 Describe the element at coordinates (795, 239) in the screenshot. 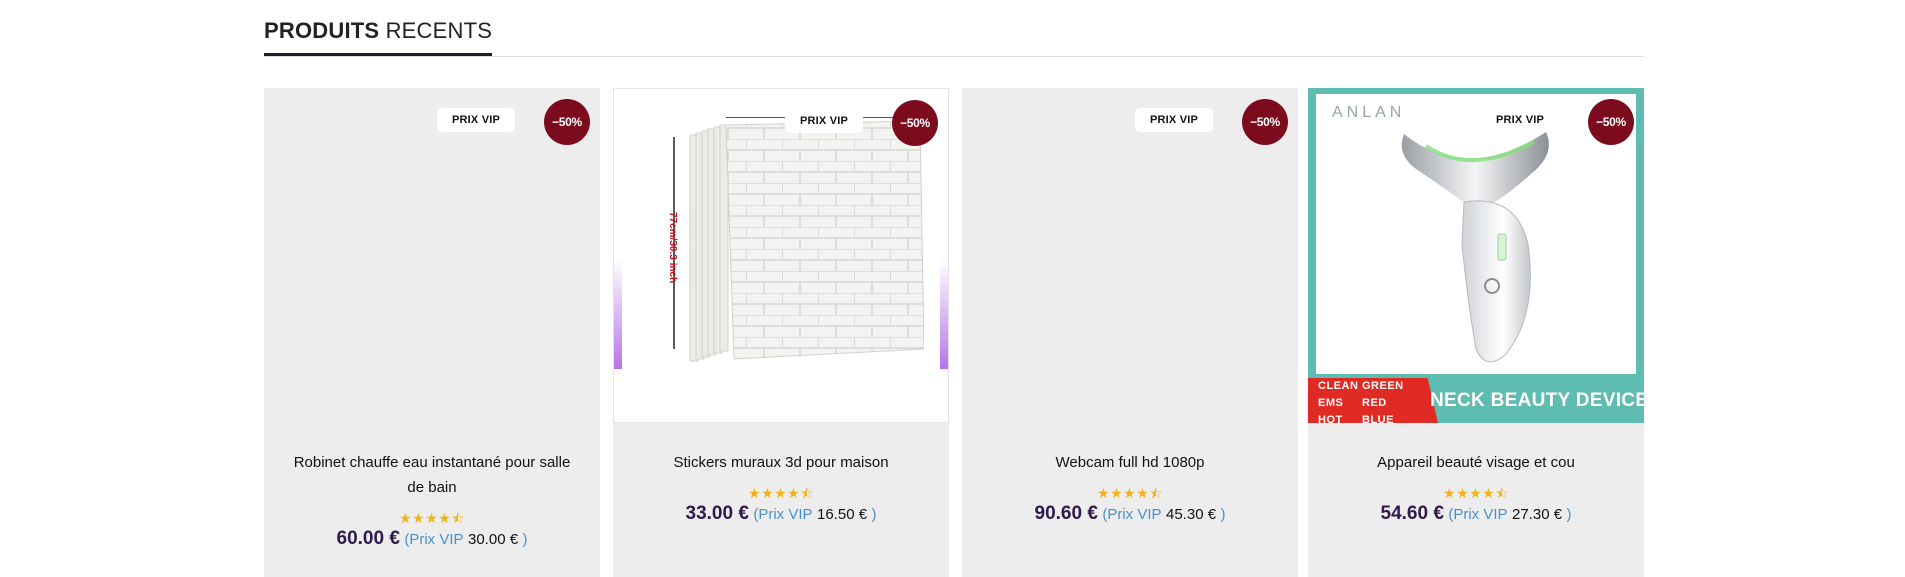

I see `brick-wall-sticker-illustration: 70cm 77cm/30.3 inch` at that location.